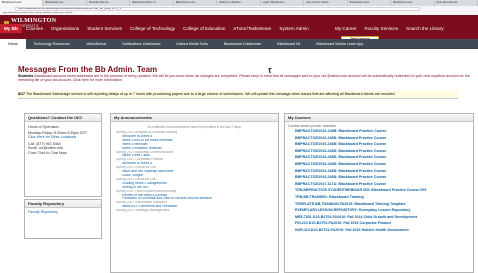  Describe the element at coordinates (152, 28) in the screenshot. I see `top-nav-item: College of Technology` at that location.